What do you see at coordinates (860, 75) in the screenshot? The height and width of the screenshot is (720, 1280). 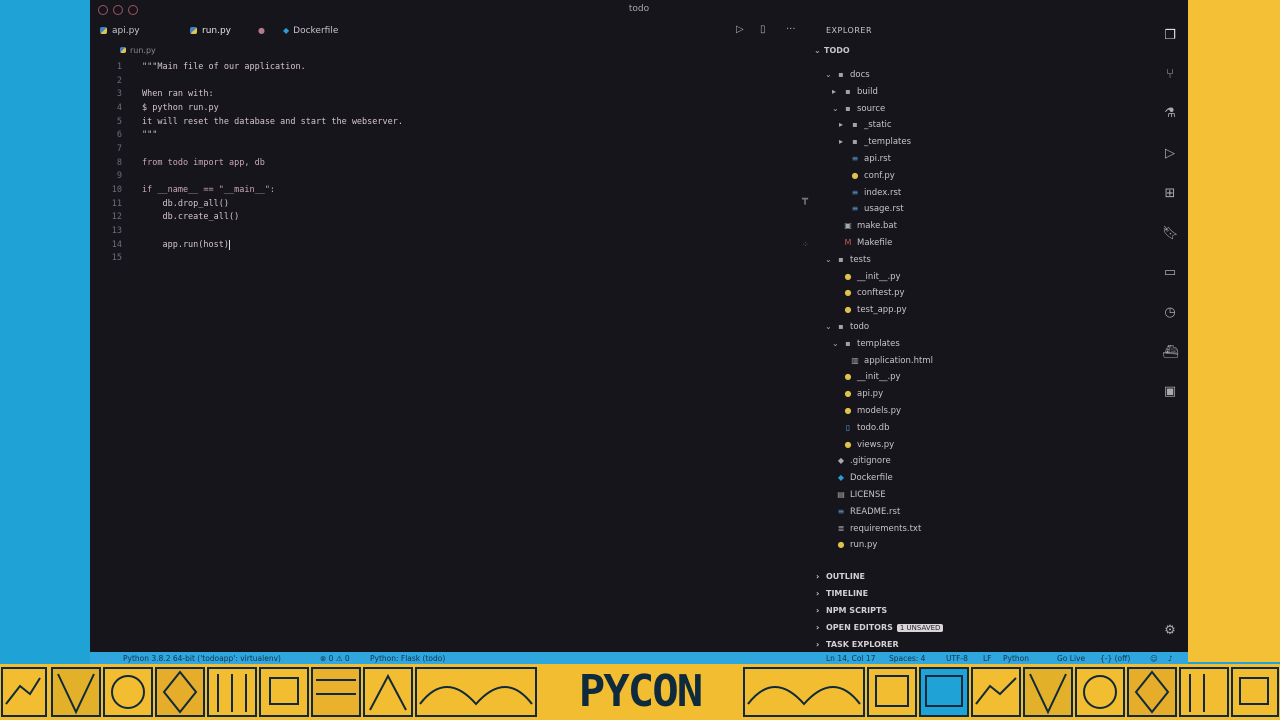 I see `tree-item-label: docs` at bounding box center [860, 75].